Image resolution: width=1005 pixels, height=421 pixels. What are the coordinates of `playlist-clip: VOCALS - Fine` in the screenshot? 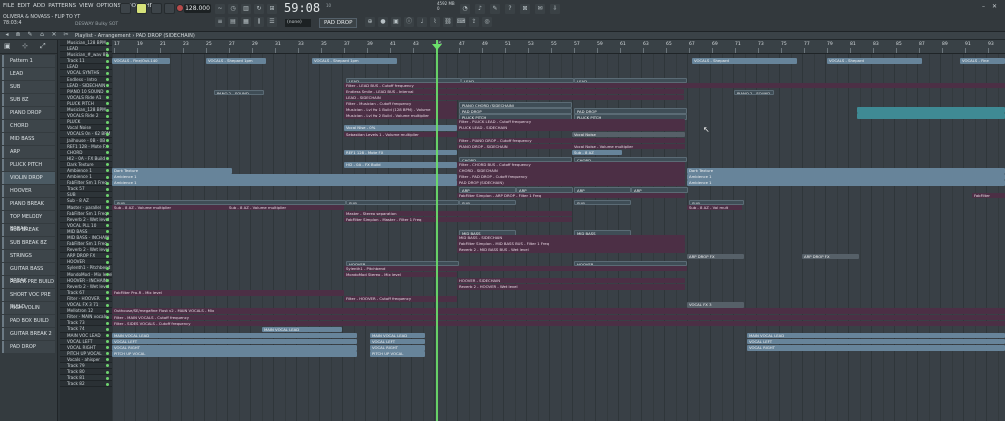 It's located at (982, 61).